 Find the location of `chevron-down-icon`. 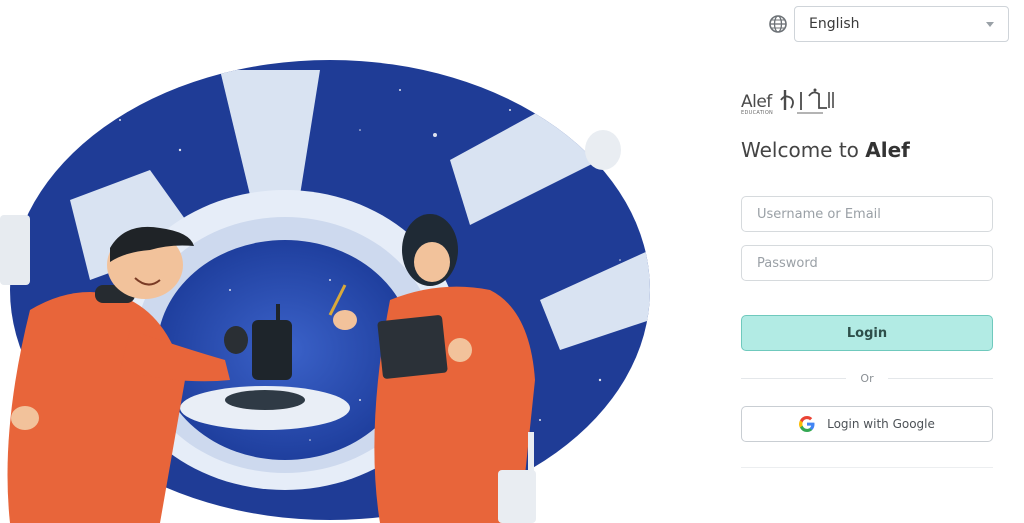

chevron-down-icon is located at coordinates (990, 24).